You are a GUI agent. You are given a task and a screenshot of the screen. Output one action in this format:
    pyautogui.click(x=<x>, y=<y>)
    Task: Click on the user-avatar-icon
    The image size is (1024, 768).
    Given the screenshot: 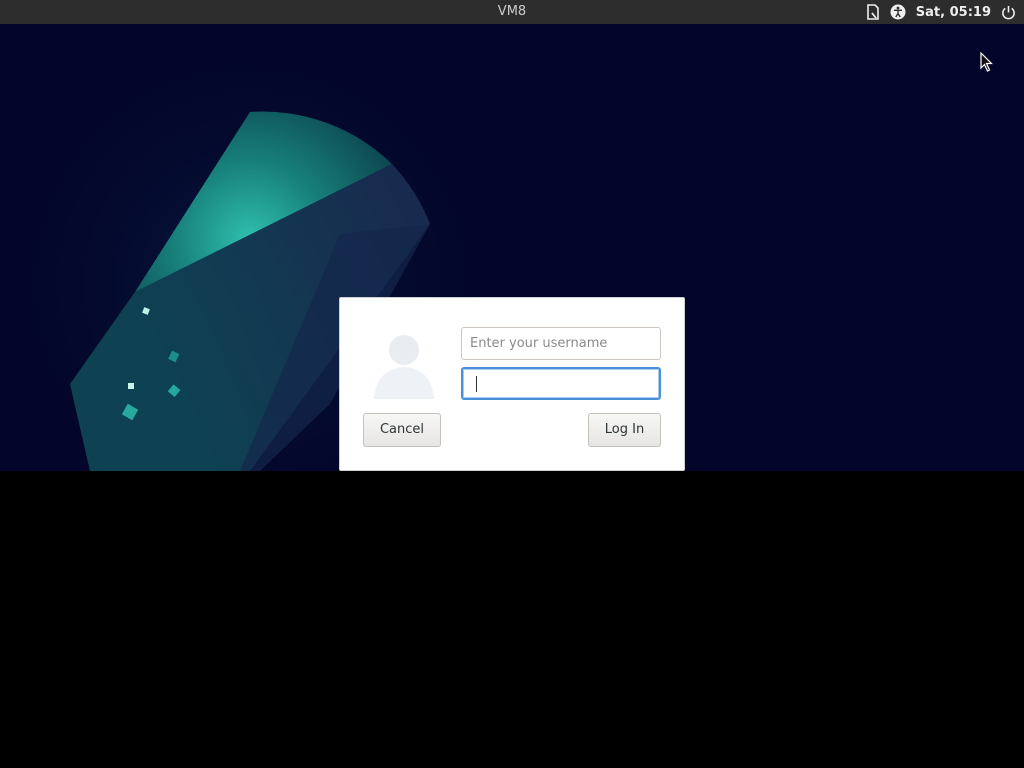 What is the action you would take?
    pyautogui.click(x=404, y=366)
    